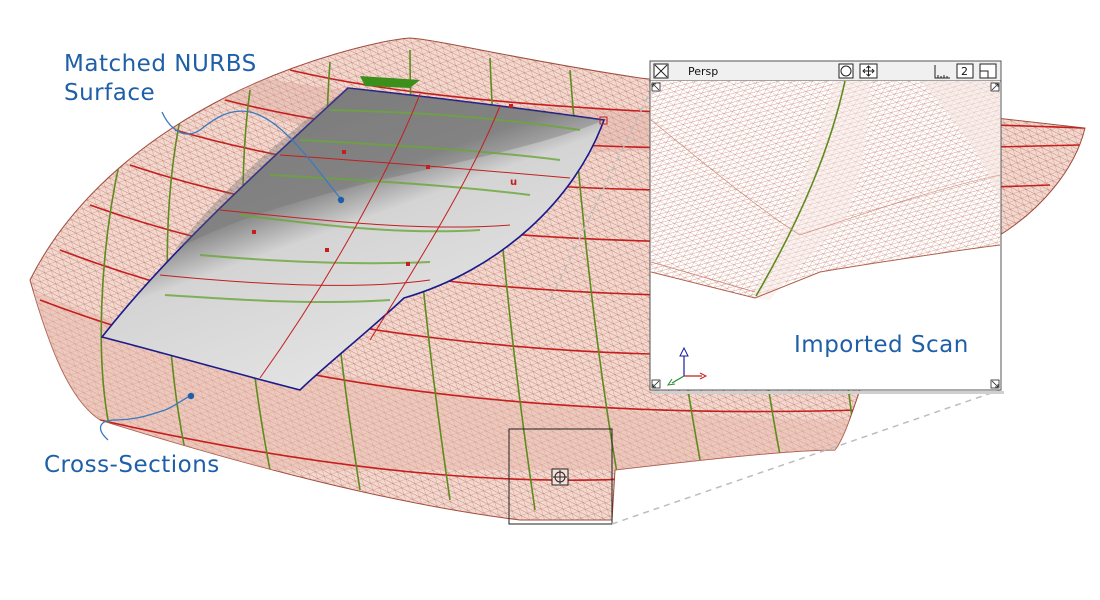  I want to click on layout-number: 2, so click(964, 71).